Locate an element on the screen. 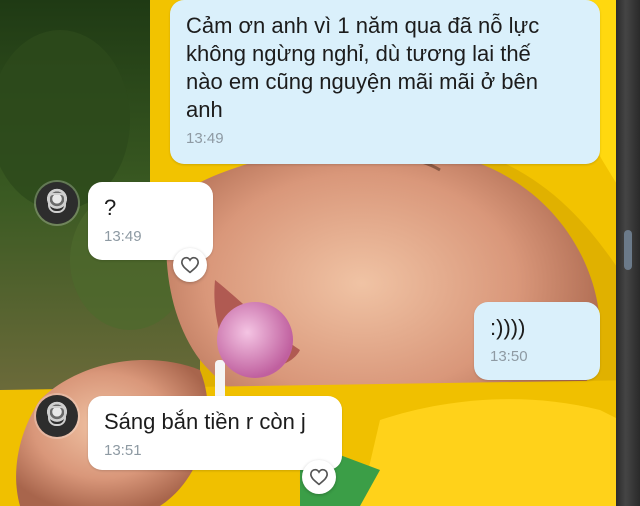  message-incoming: Sáng bắn tiền r còn j 13:51 is located at coordinates (215, 433).